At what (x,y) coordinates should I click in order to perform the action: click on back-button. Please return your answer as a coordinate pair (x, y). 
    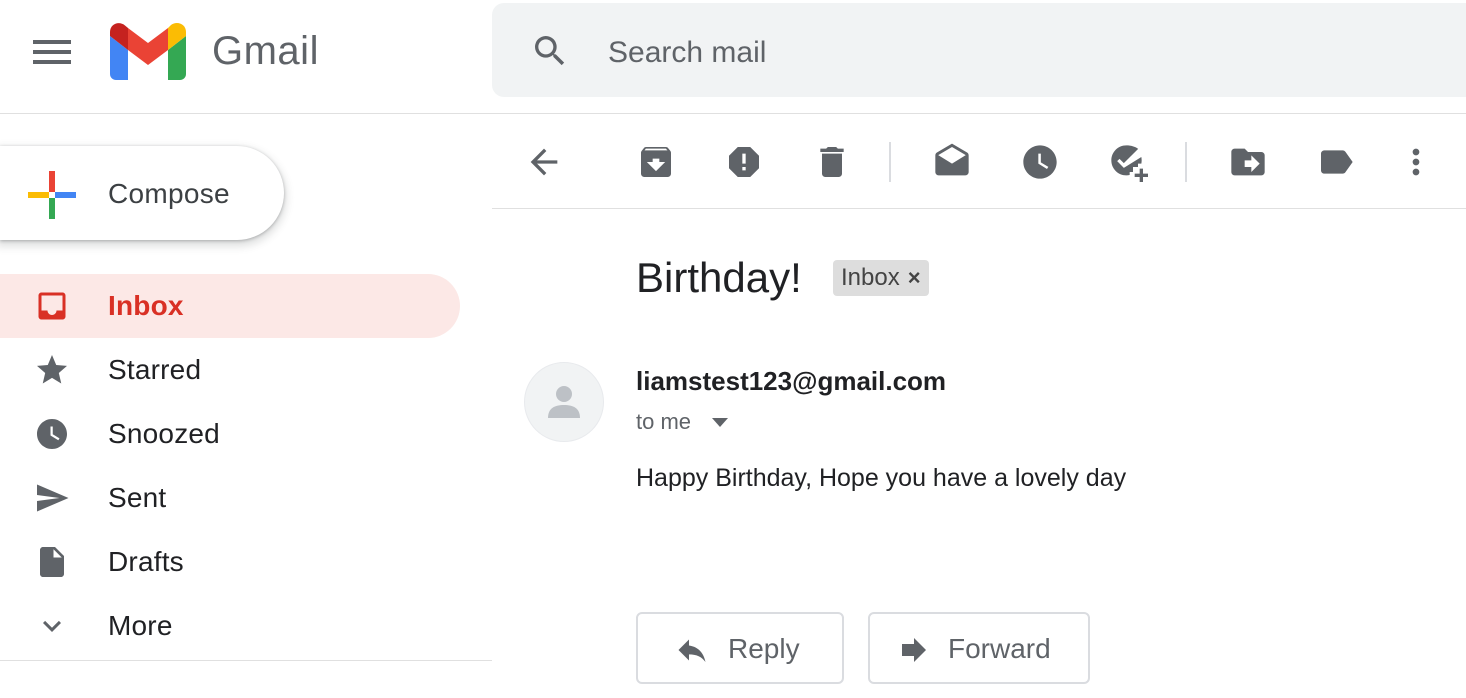
    Looking at the image, I should click on (544, 162).